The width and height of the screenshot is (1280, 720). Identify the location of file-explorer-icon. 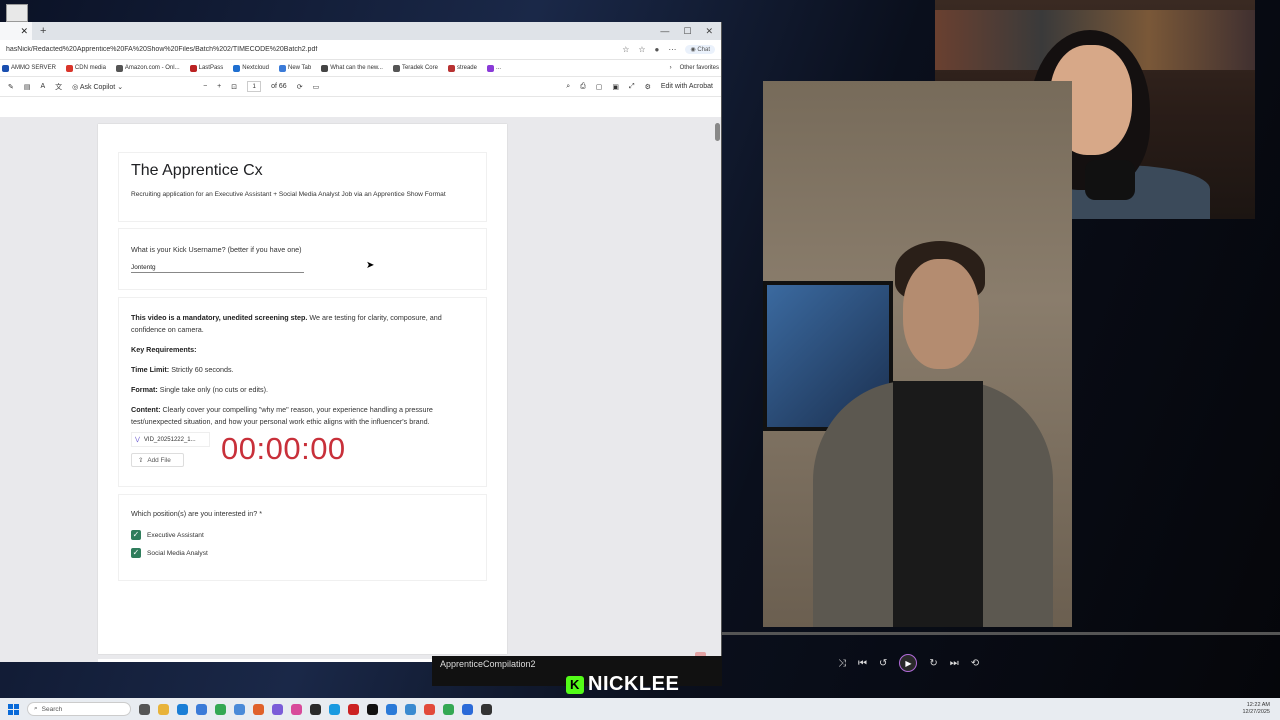
(163, 709).